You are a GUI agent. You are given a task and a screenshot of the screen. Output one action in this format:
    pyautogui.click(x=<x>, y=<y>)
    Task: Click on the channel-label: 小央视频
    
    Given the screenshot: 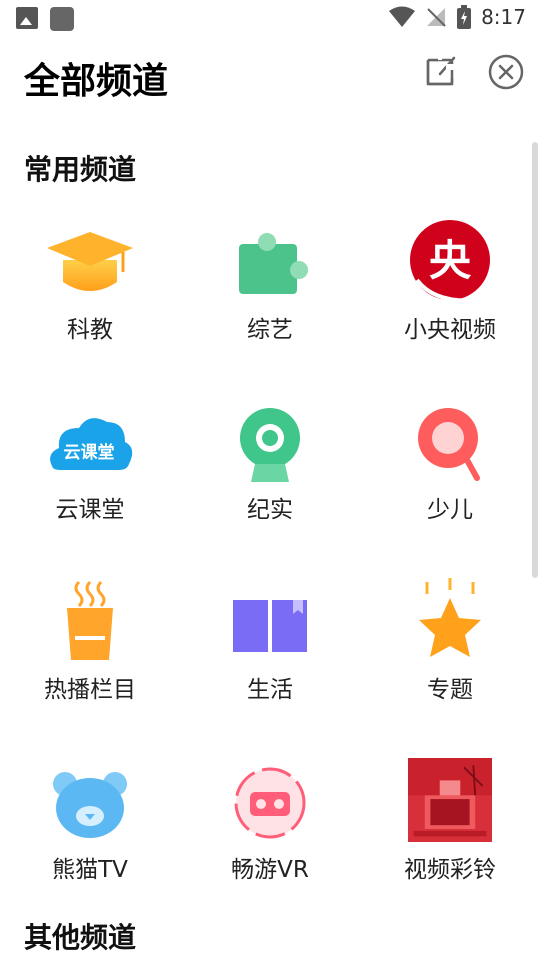 What is the action you would take?
    pyautogui.click(x=450, y=330)
    